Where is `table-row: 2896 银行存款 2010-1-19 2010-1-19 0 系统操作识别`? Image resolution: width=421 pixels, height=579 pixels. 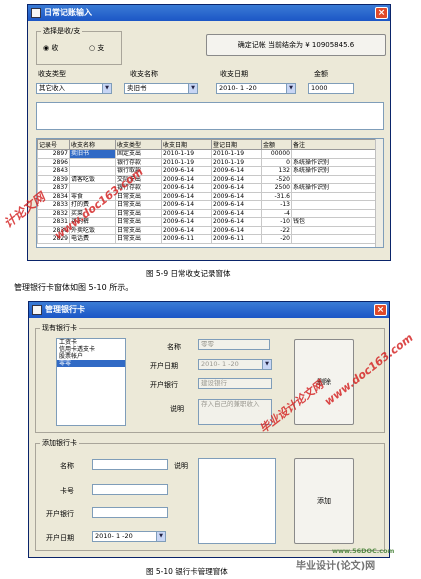
table-row: 2896 银行存款 2010-1-19 2010-1-19 0 系统操作识别 is located at coordinates (207, 162).